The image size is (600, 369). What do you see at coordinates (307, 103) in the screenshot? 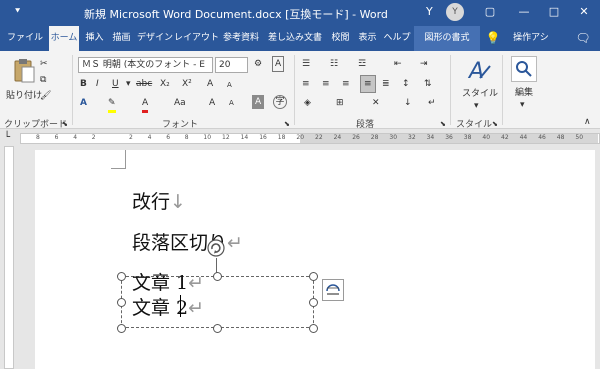
I see `shading-icon: ◈` at bounding box center [307, 103].